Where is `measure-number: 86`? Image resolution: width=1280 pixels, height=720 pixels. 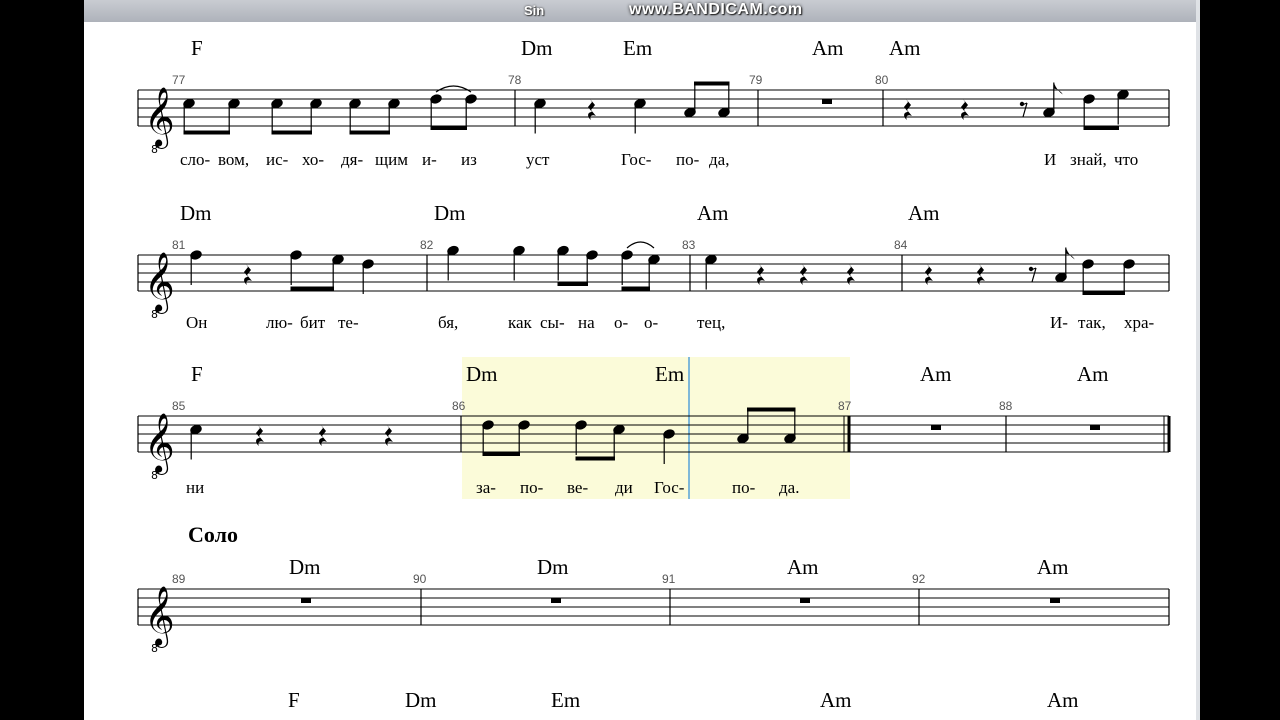
measure-number: 86 is located at coordinates (459, 406).